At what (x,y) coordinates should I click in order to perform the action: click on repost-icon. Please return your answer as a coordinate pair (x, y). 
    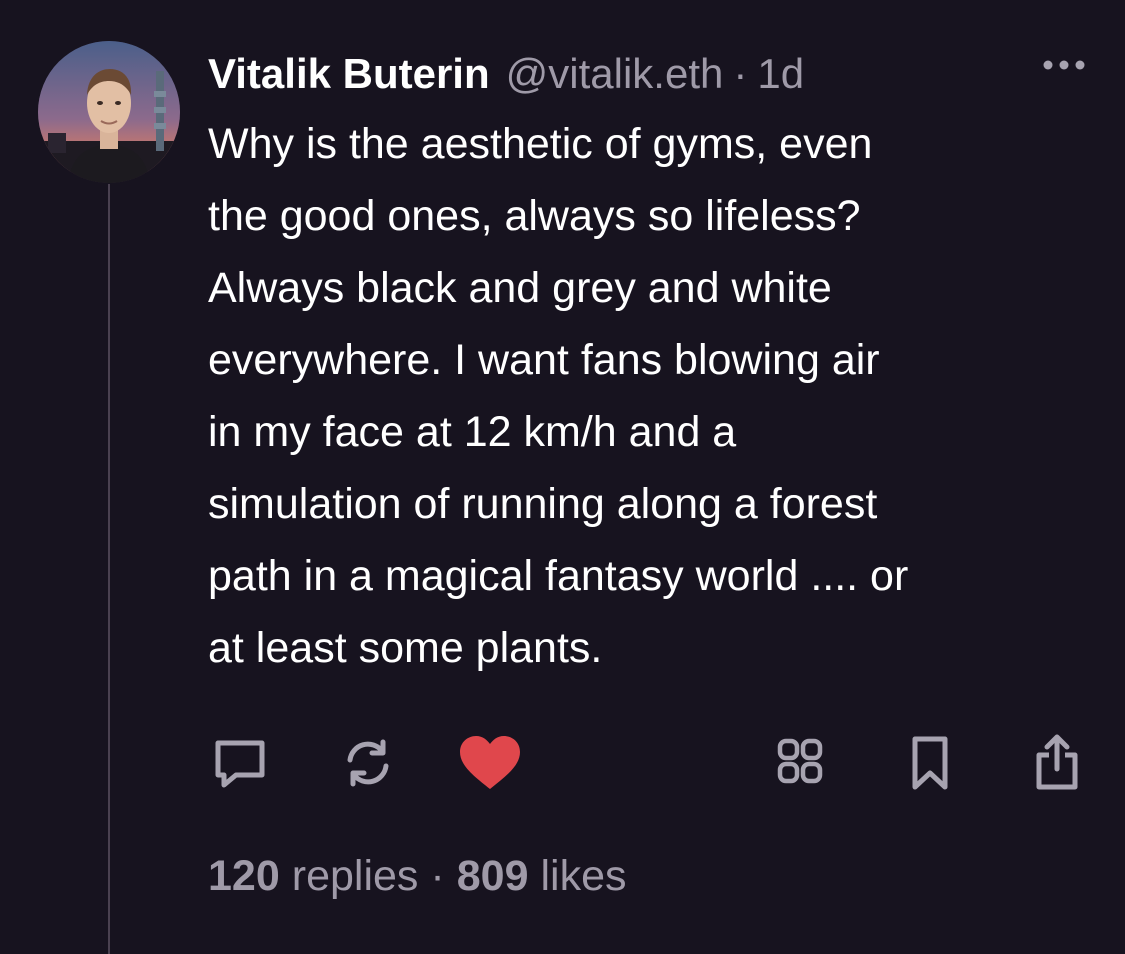
    Looking at the image, I should click on (368, 763).